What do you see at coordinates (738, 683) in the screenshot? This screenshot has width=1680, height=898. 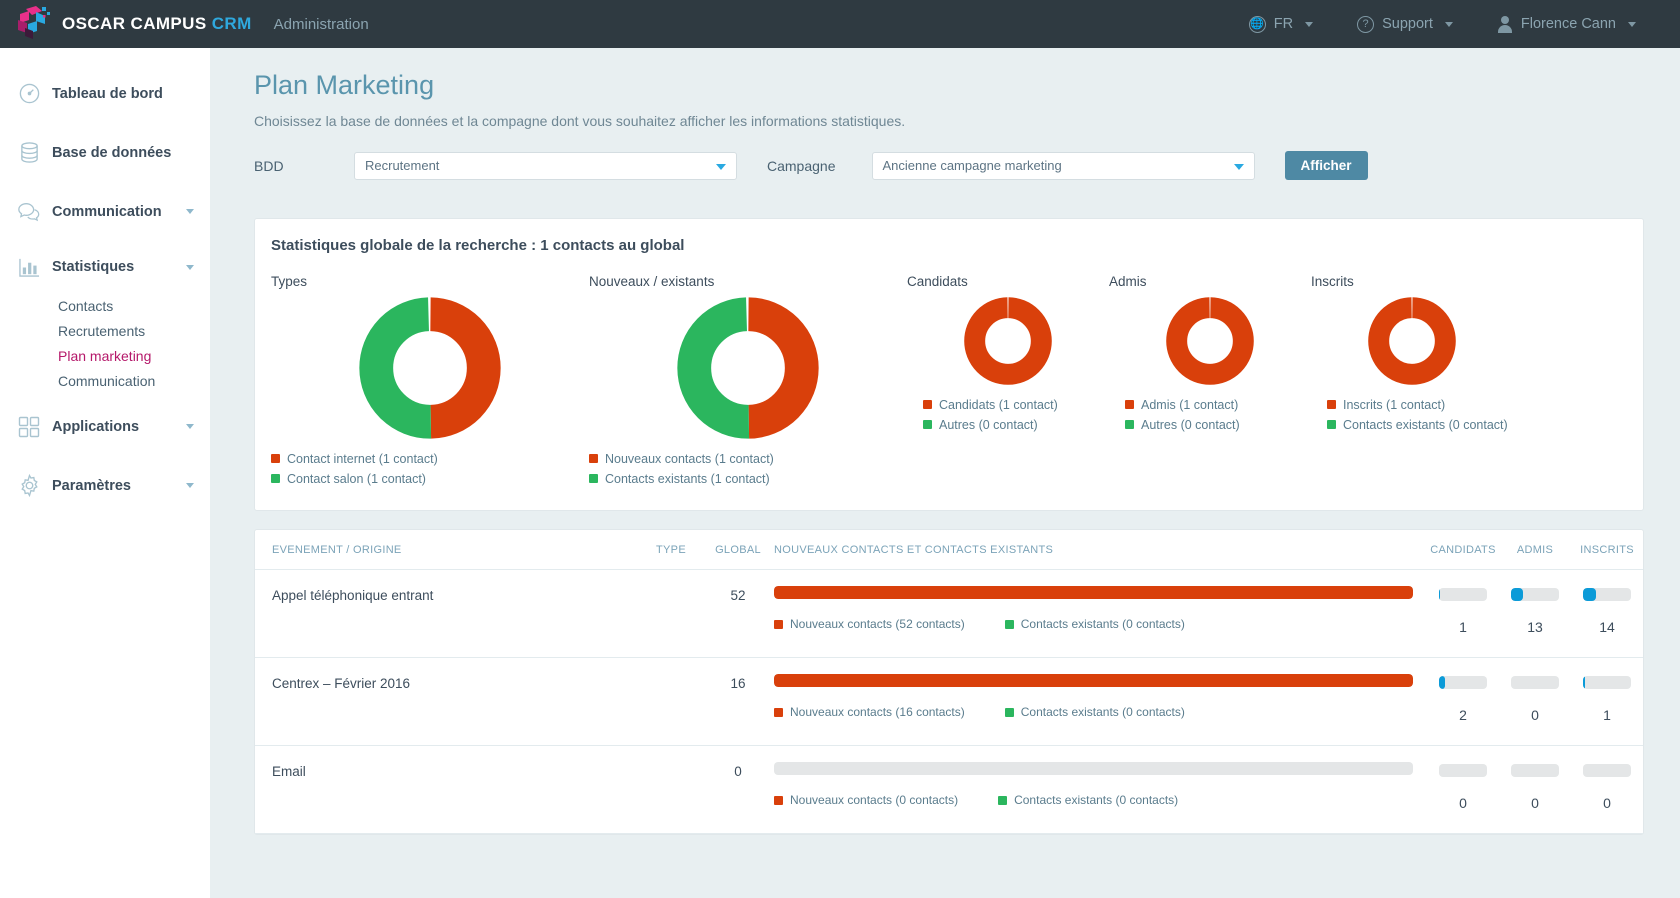 I see `cell-global: 16` at bounding box center [738, 683].